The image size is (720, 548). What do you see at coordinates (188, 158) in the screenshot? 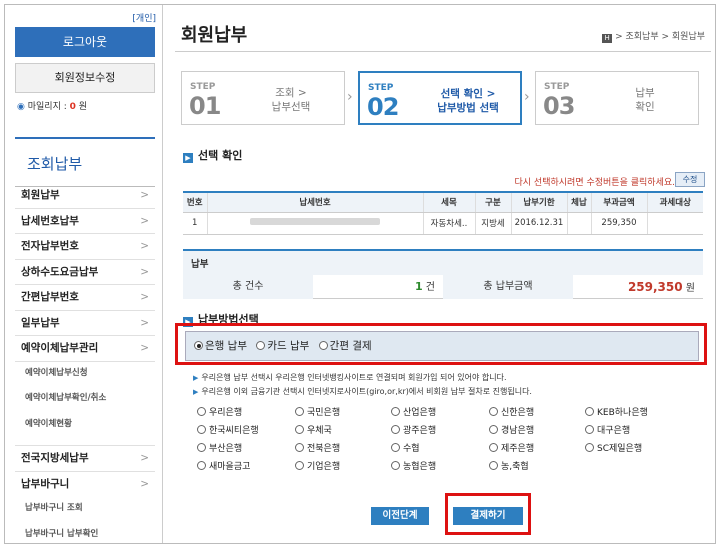
I see `section-arrow-icon: ▶` at bounding box center [188, 158].